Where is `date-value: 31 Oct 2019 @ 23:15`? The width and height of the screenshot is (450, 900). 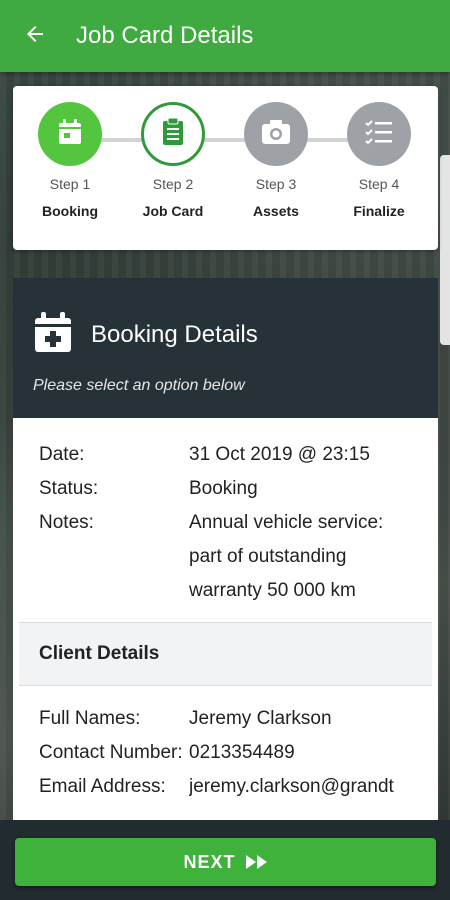 date-value: 31 Oct 2019 @ 23:15 is located at coordinates (279, 454).